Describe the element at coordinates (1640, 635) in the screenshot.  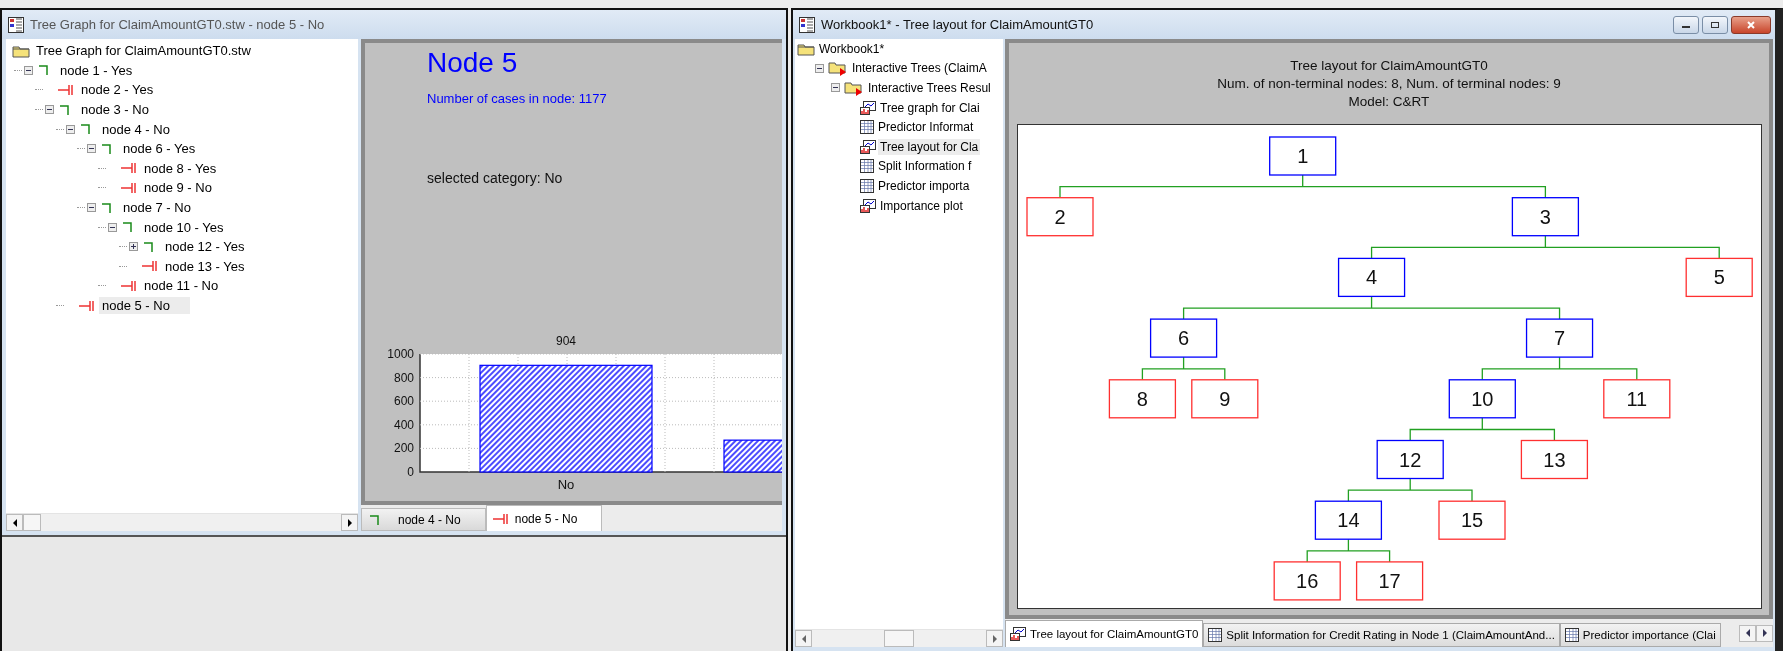
I see `output-tab: Predictor importance (Clai` at that location.